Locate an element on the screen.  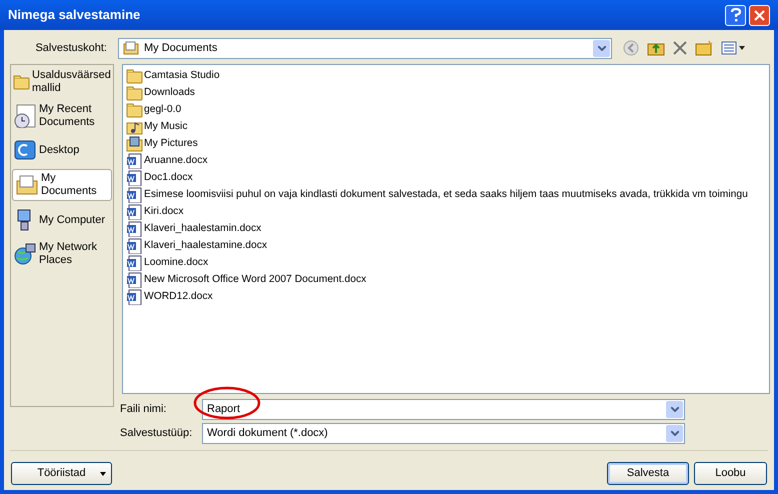
help-icon is located at coordinates (735, 15).